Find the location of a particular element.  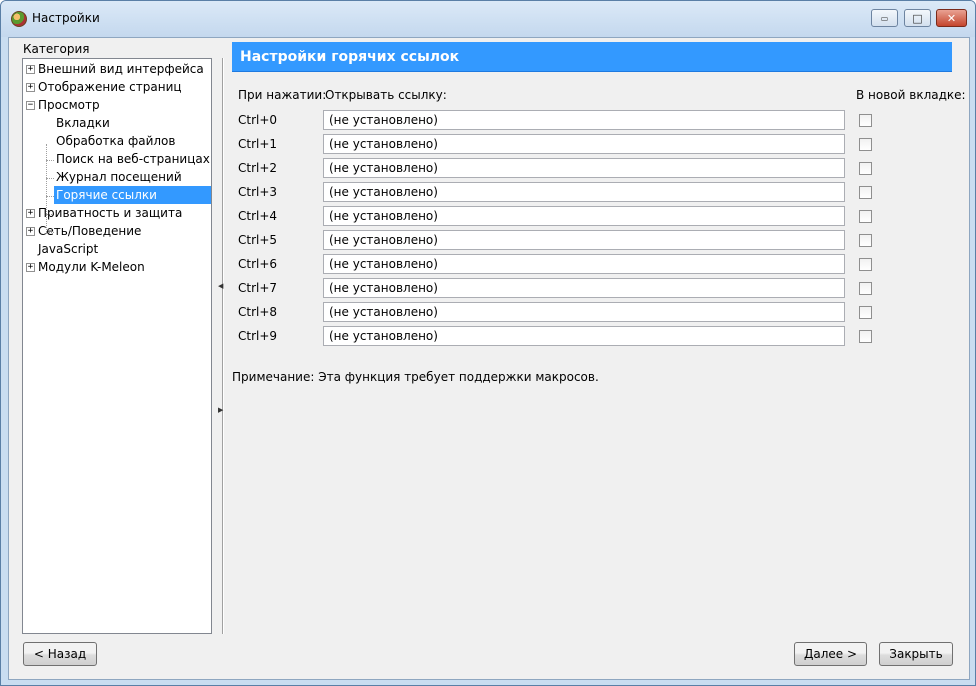

column-header-press: При нажатии: is located at coordinates (282, 95).